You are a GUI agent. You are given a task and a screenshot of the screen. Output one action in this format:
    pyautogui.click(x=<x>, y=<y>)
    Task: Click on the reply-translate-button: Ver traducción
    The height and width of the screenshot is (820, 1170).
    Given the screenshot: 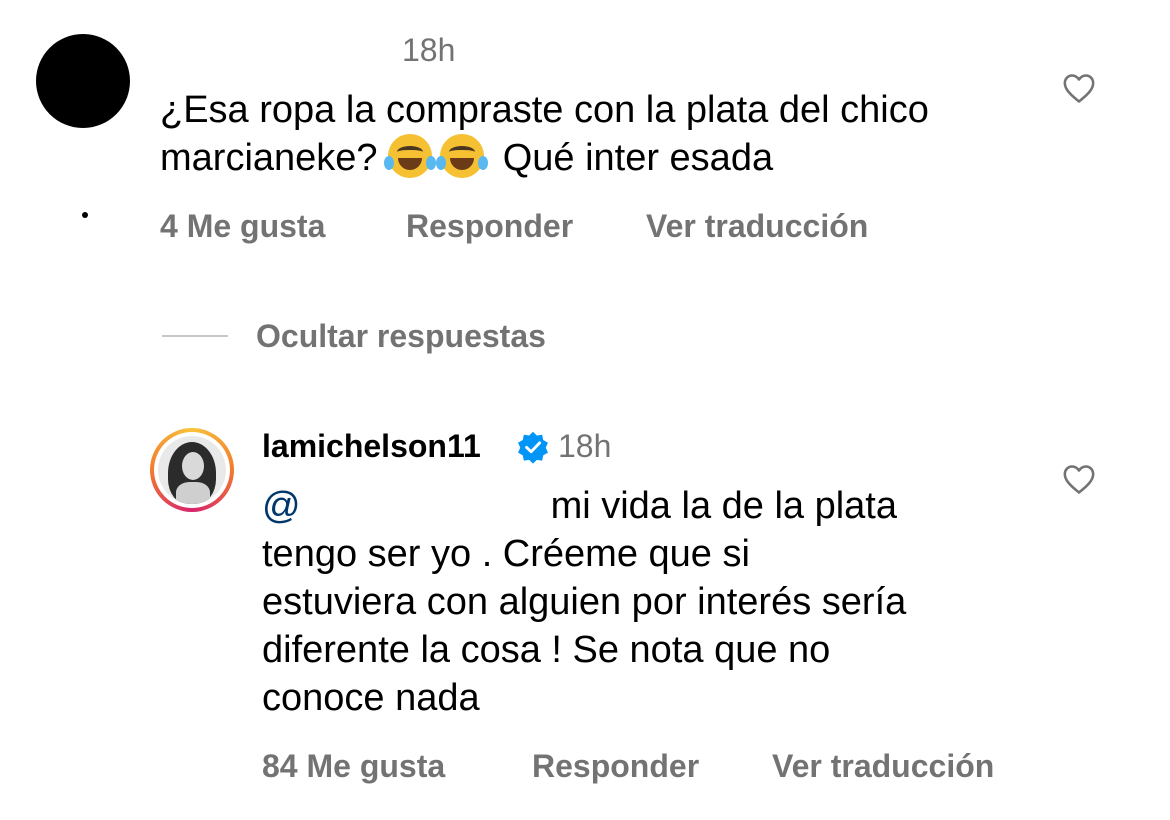 What is the action you would take?
    pyautogui.click(x=883, y=766)
    